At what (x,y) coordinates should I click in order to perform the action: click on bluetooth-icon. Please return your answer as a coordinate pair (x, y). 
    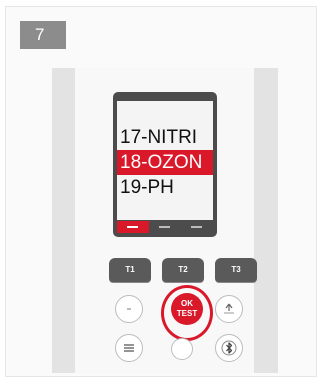
    Looking at the image, I should click on (229, 348).